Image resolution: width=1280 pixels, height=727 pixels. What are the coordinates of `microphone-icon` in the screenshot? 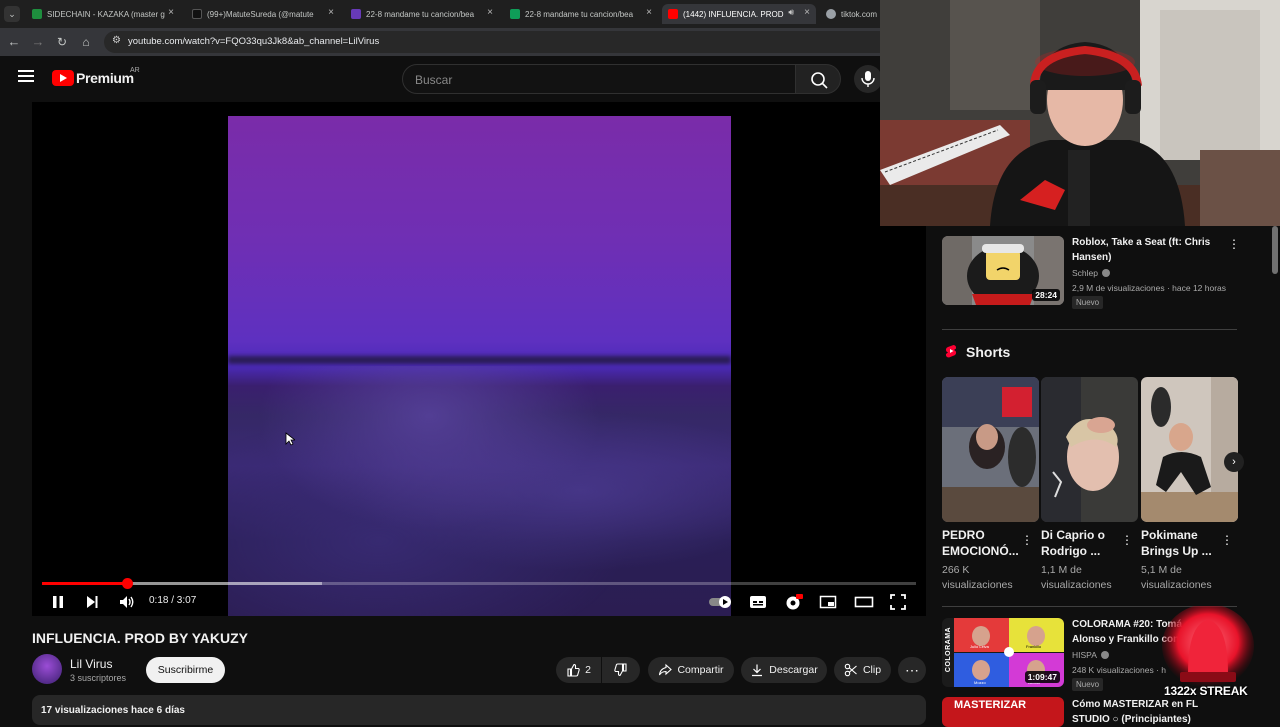 It's located at (868, 79).